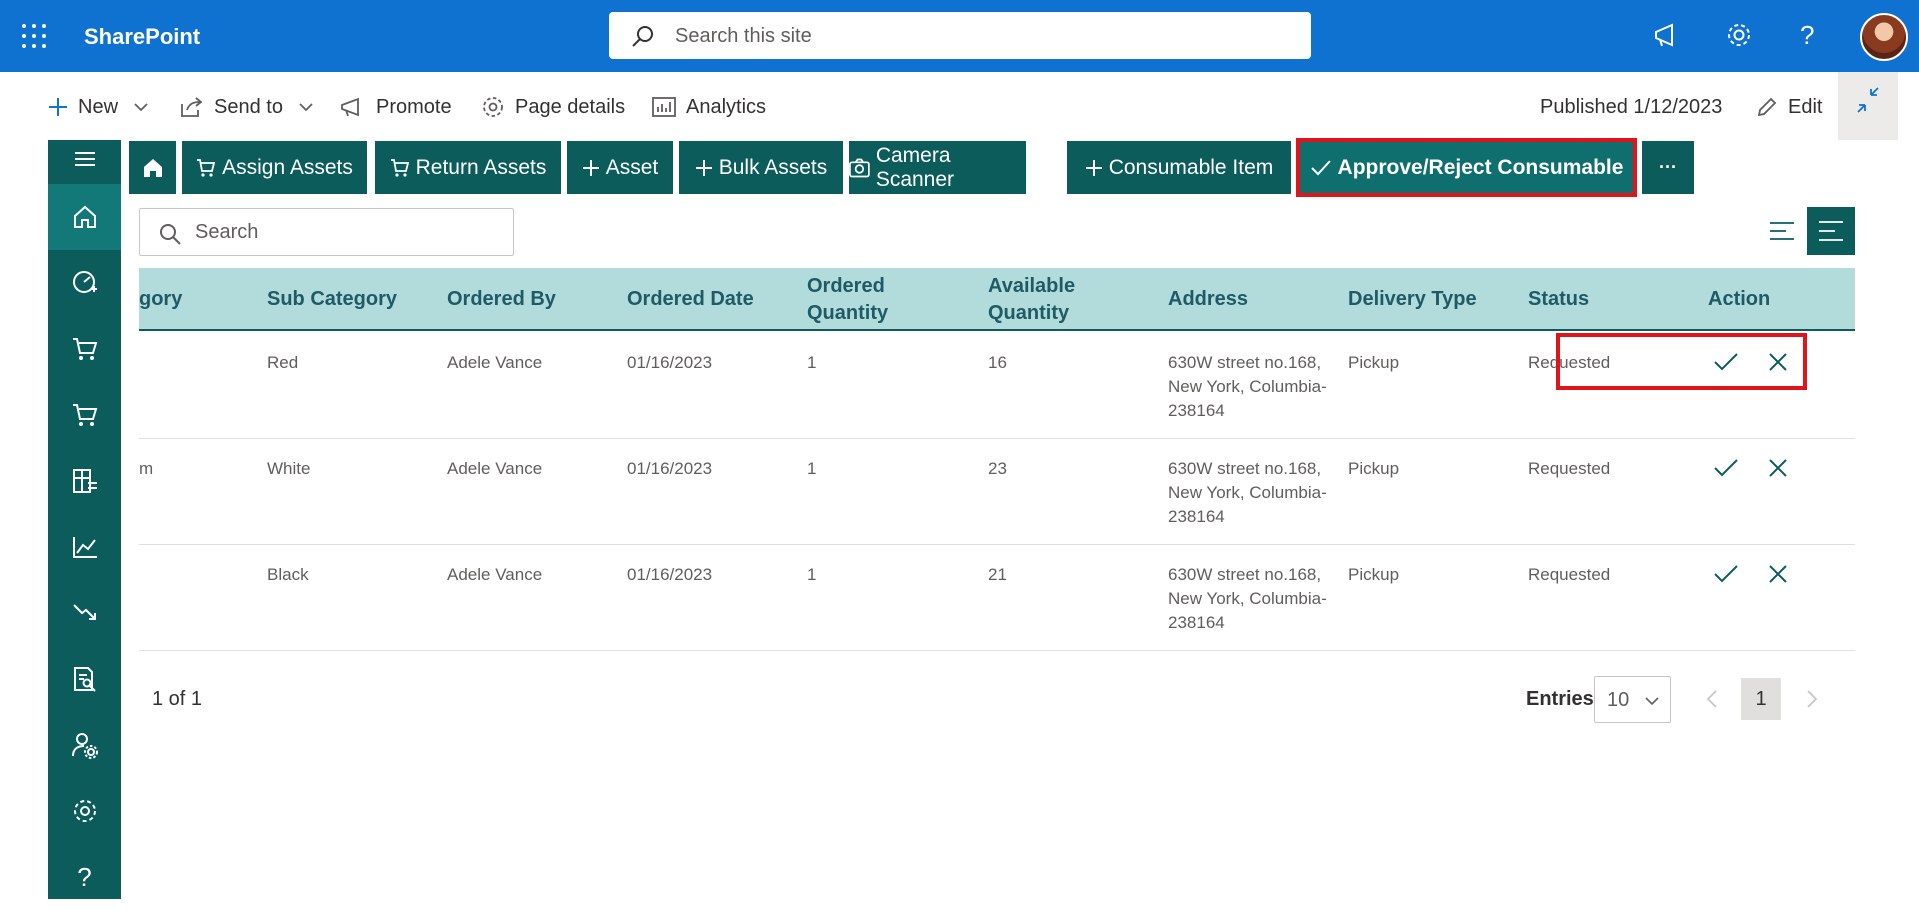 The height and width of the screenshot is (910, 1919). I want to click on trend-down-icon, so click(84, 613).